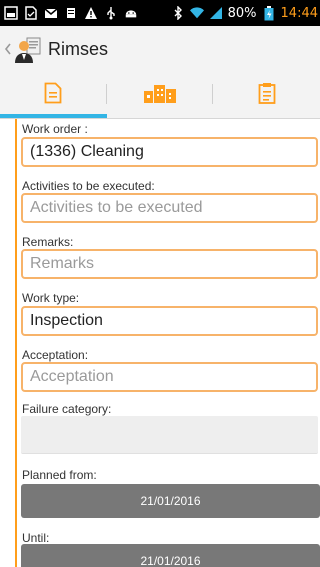 This screenshot has height=567, width=320. What do you see at coordinates (36, 538) in the screenshot?
I see `until-label: Until:` at bounding box center [36, 538].